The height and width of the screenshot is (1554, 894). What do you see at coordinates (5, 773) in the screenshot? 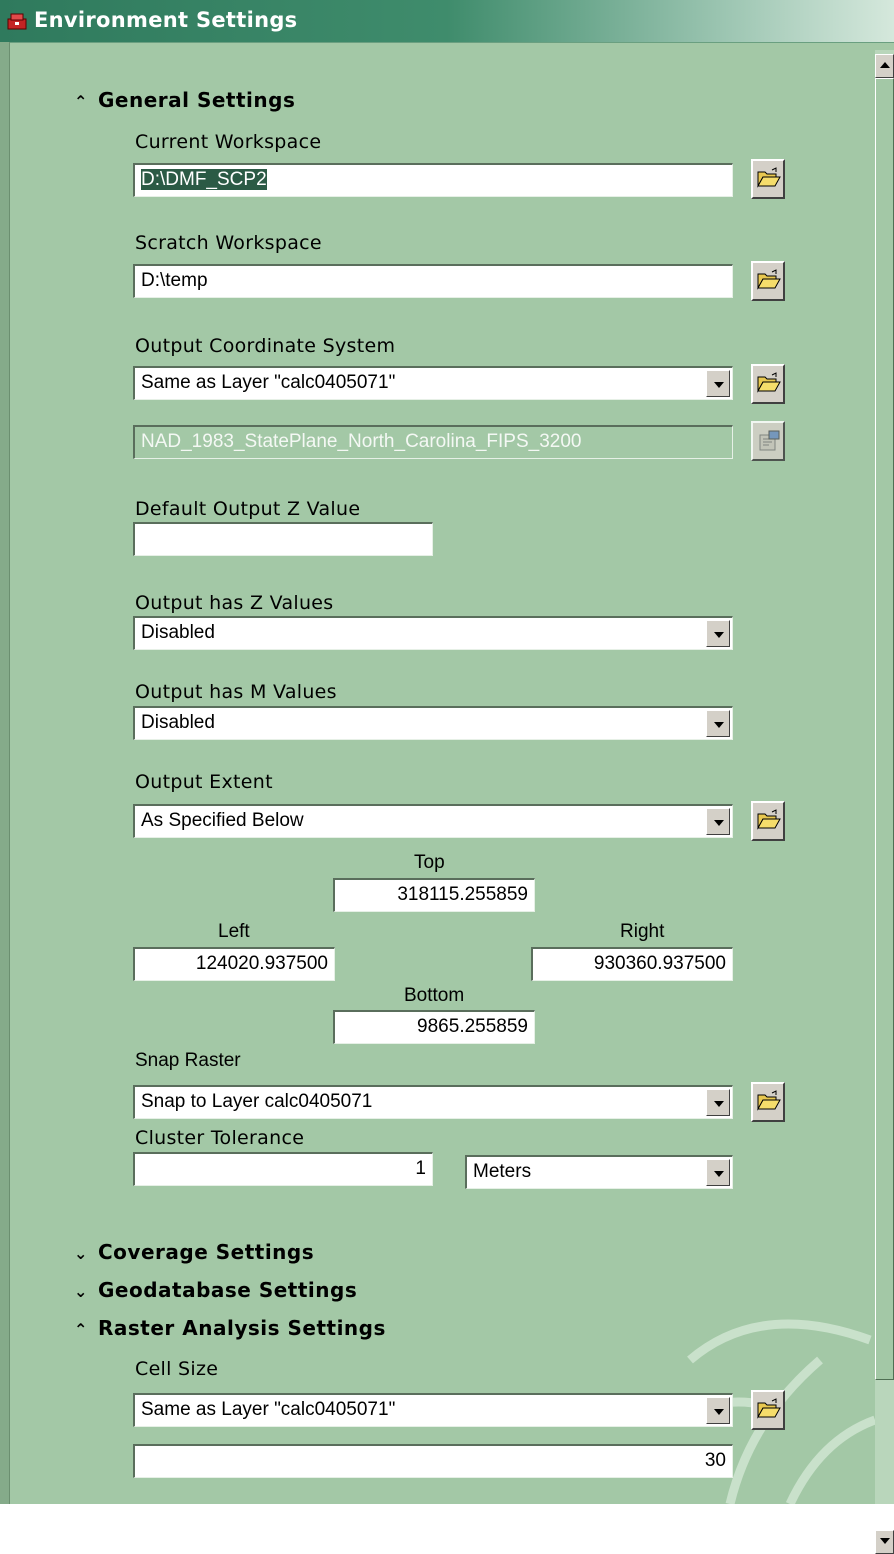
I see `left-border` at bounding box center [5, 773].